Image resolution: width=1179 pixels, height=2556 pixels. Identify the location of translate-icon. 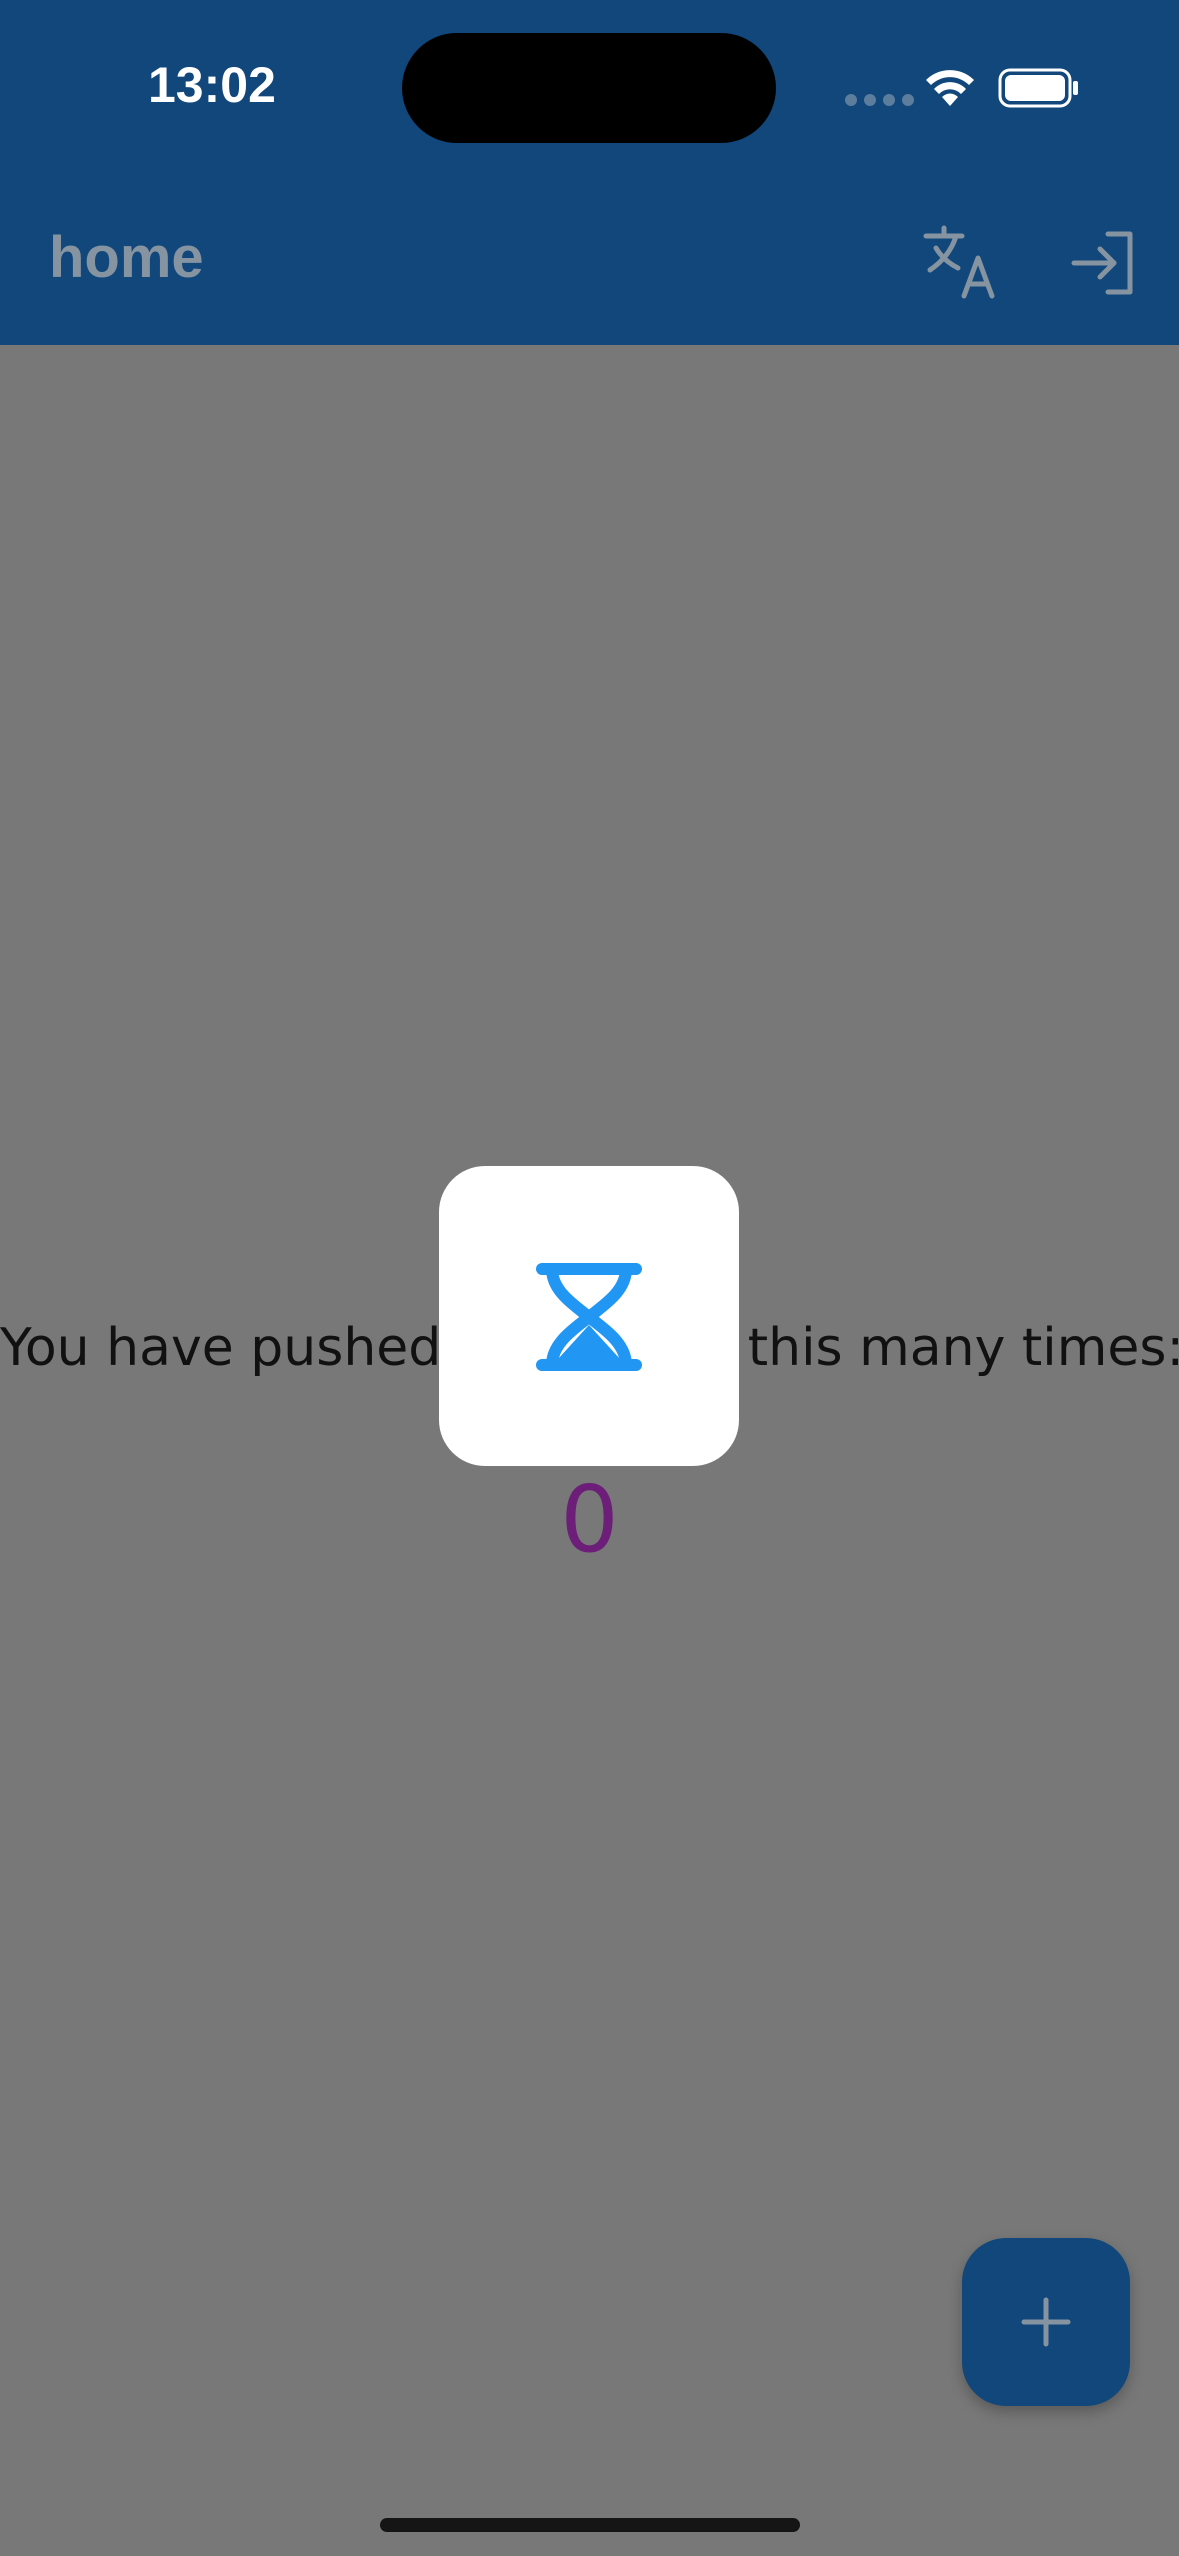
(959, 262).